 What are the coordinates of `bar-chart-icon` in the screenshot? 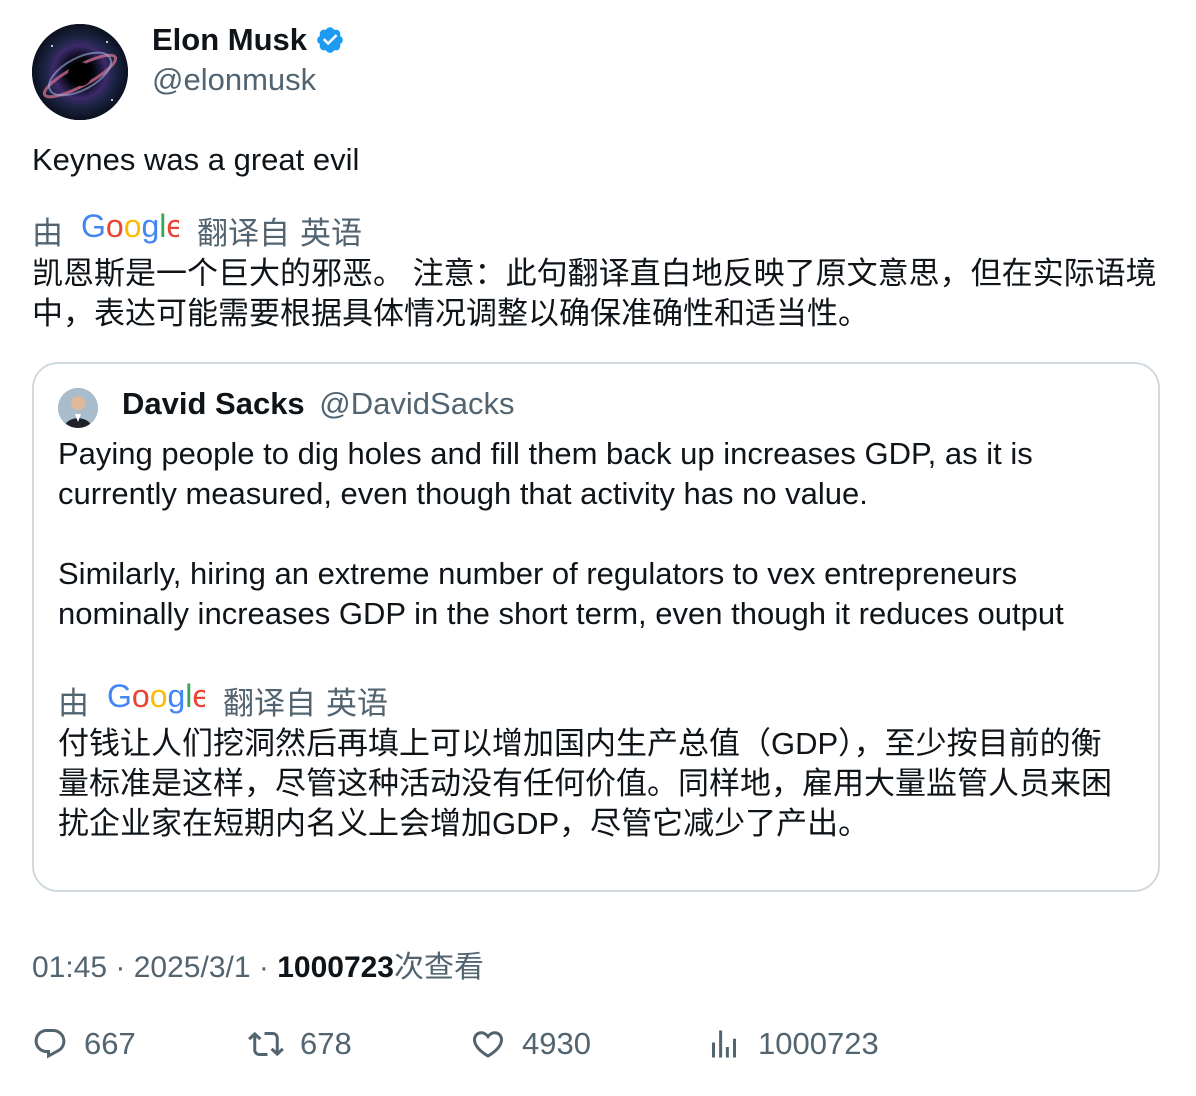 It's located at (724, 1044).